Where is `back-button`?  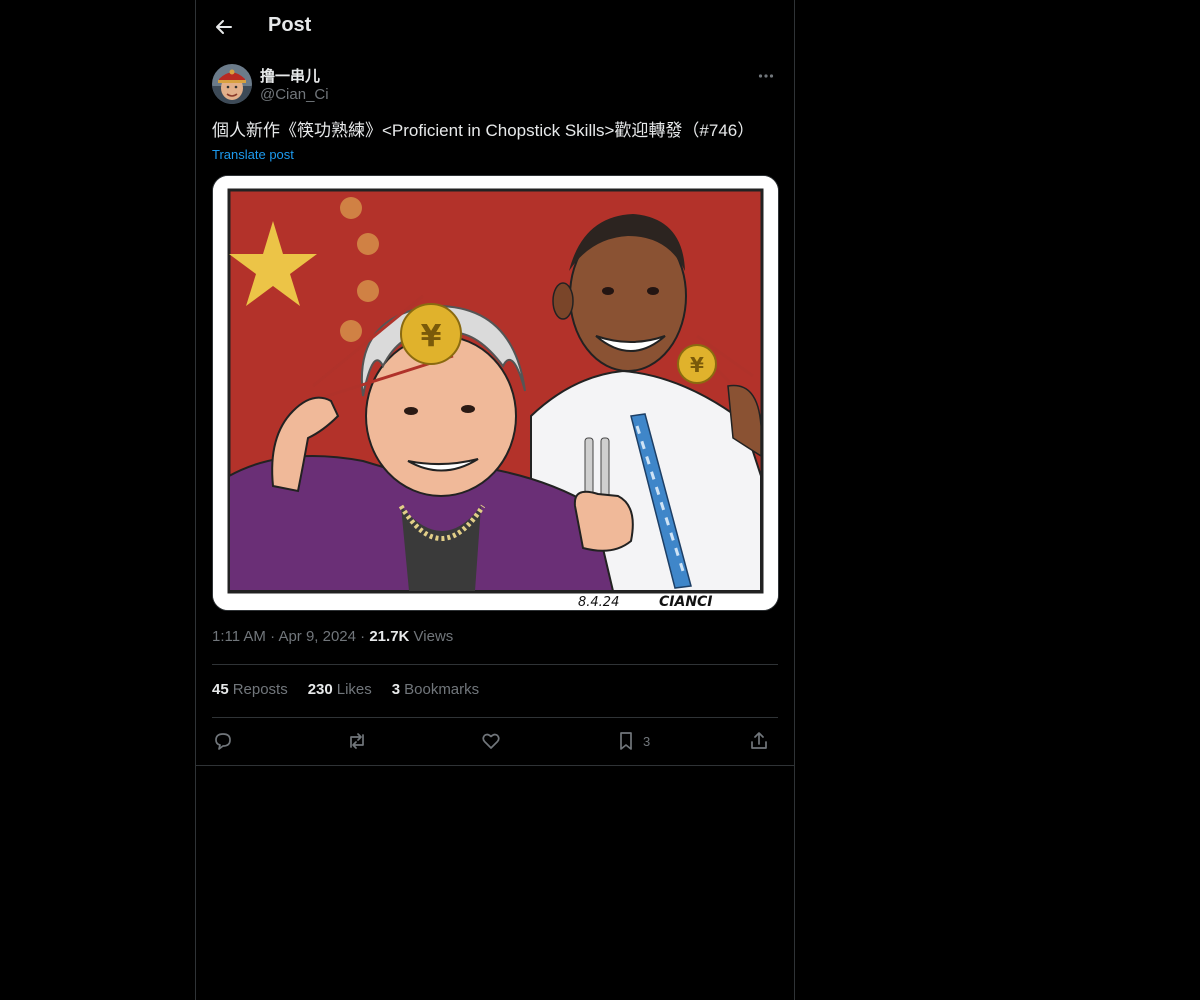 back-button is located at coordinates (224, 27).